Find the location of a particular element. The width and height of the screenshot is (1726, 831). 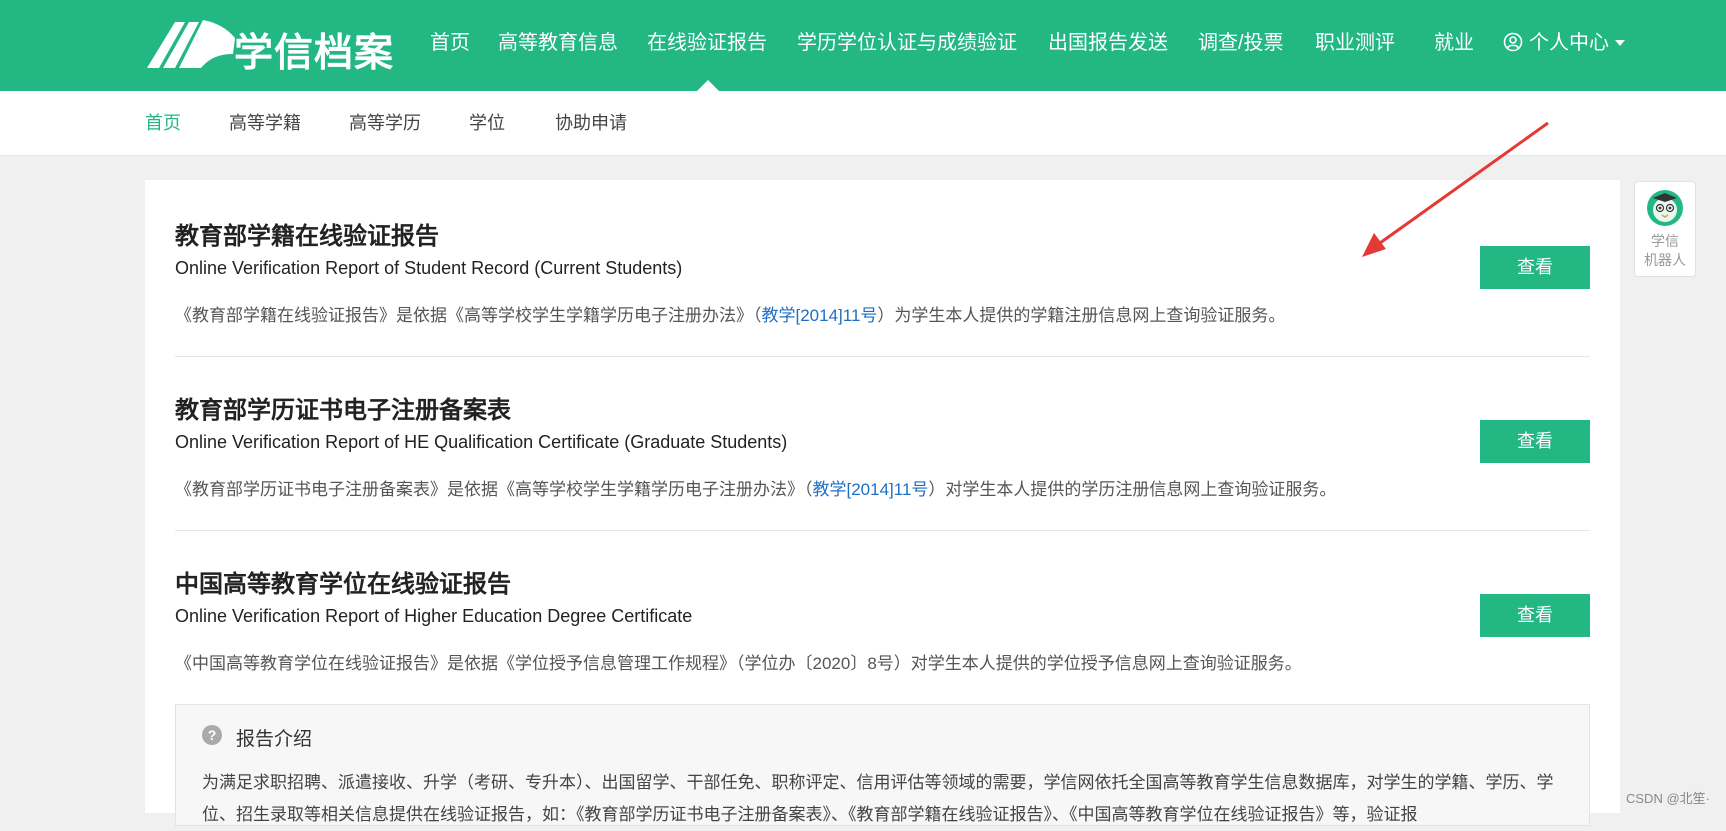

question-icon: ? is located at coordinates (212, 735).